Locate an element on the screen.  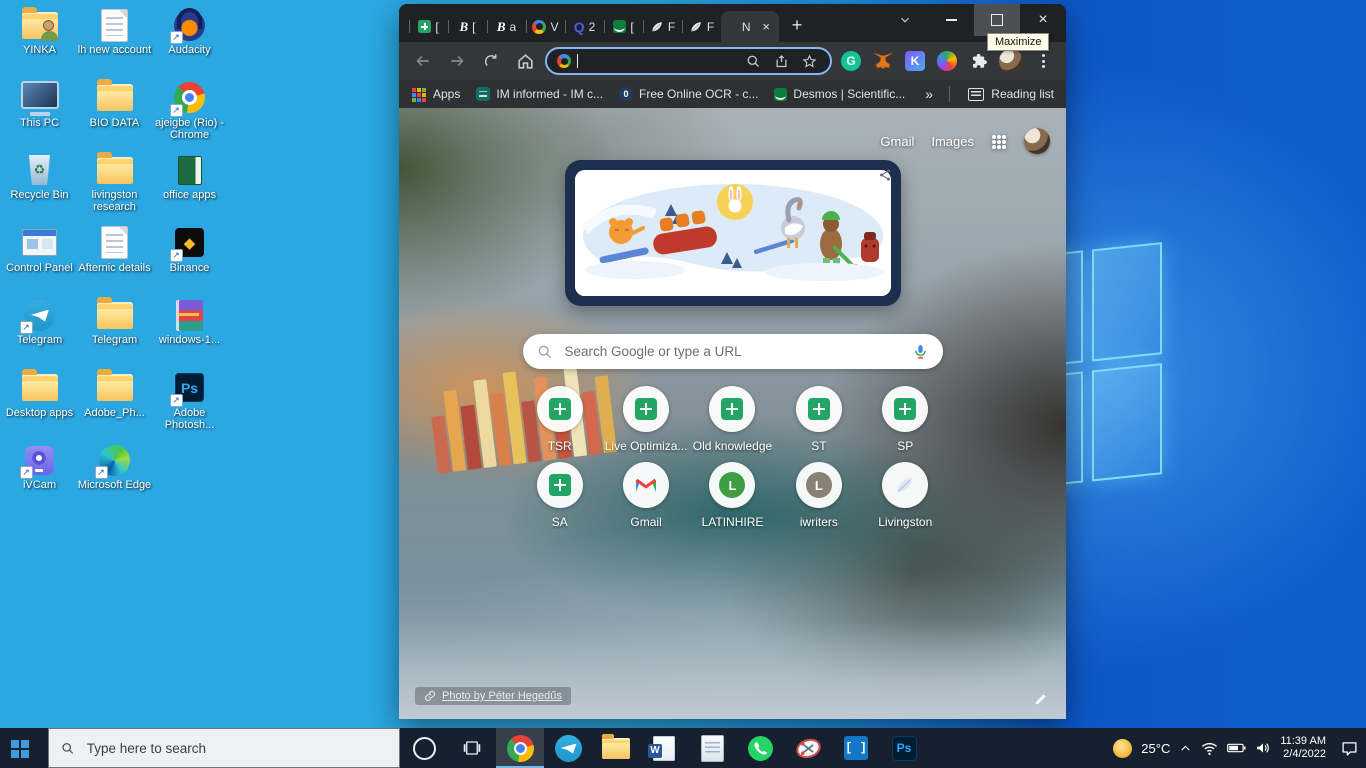
taskbar-app-word is located at coordinates (664, 748).